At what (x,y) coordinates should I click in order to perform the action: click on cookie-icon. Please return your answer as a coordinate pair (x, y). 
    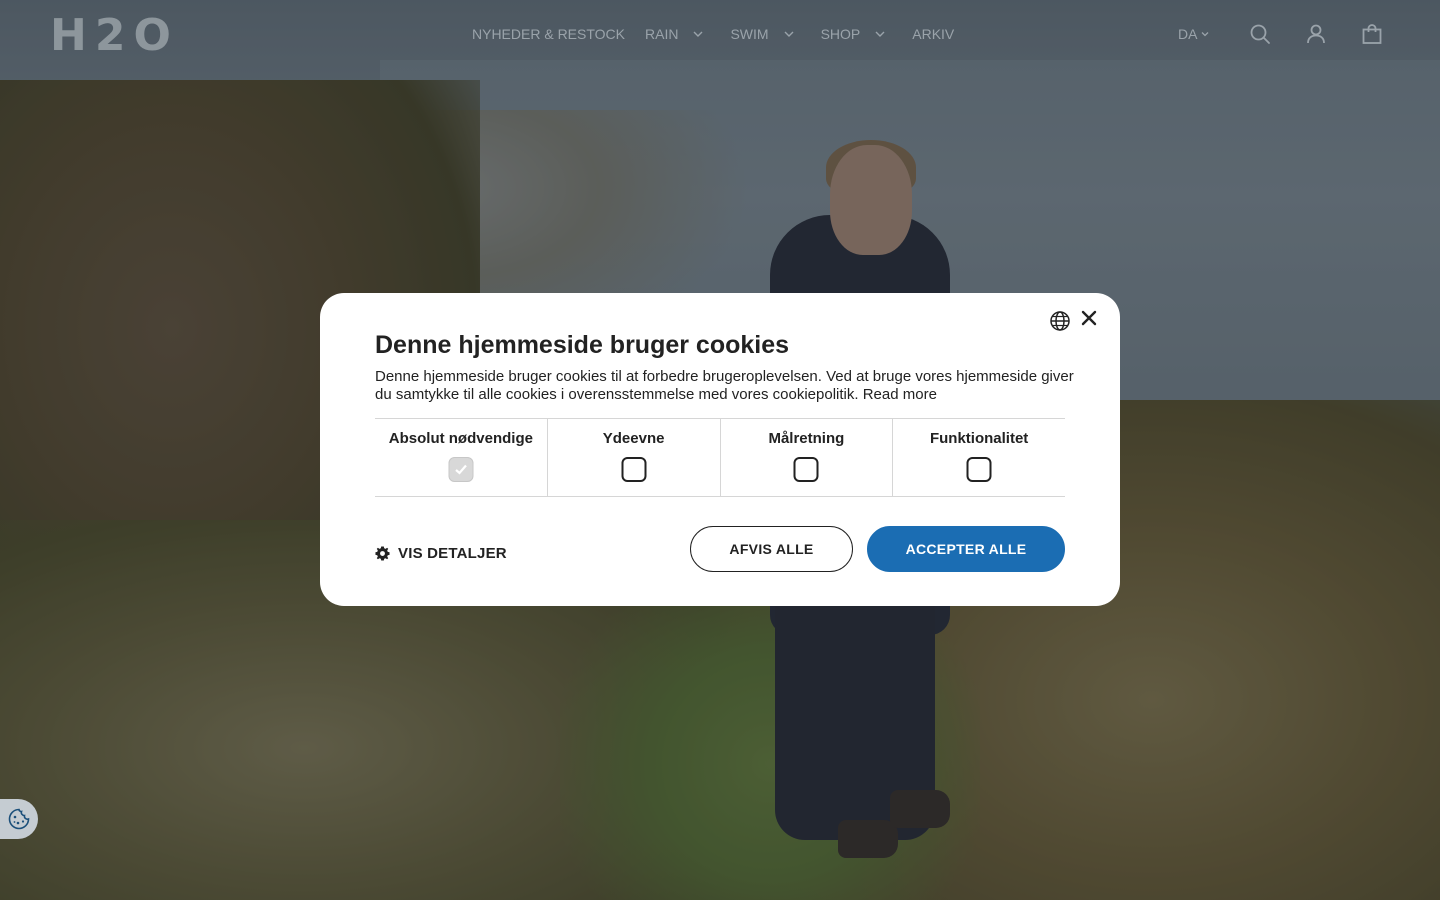
    Looking at the image, I should click on (19, 819).